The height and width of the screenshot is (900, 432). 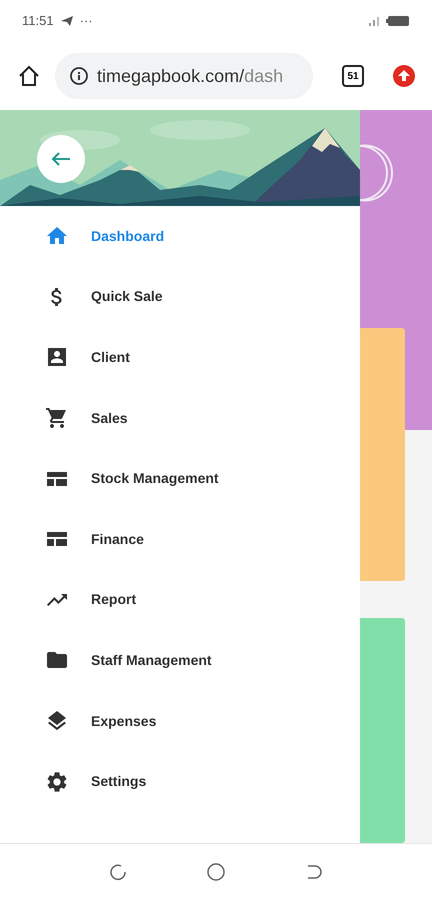 What do you see at coordinates (180, 721) in the screenshot?
I see `menu-item: Expenses` at bounding box center [180, 721].